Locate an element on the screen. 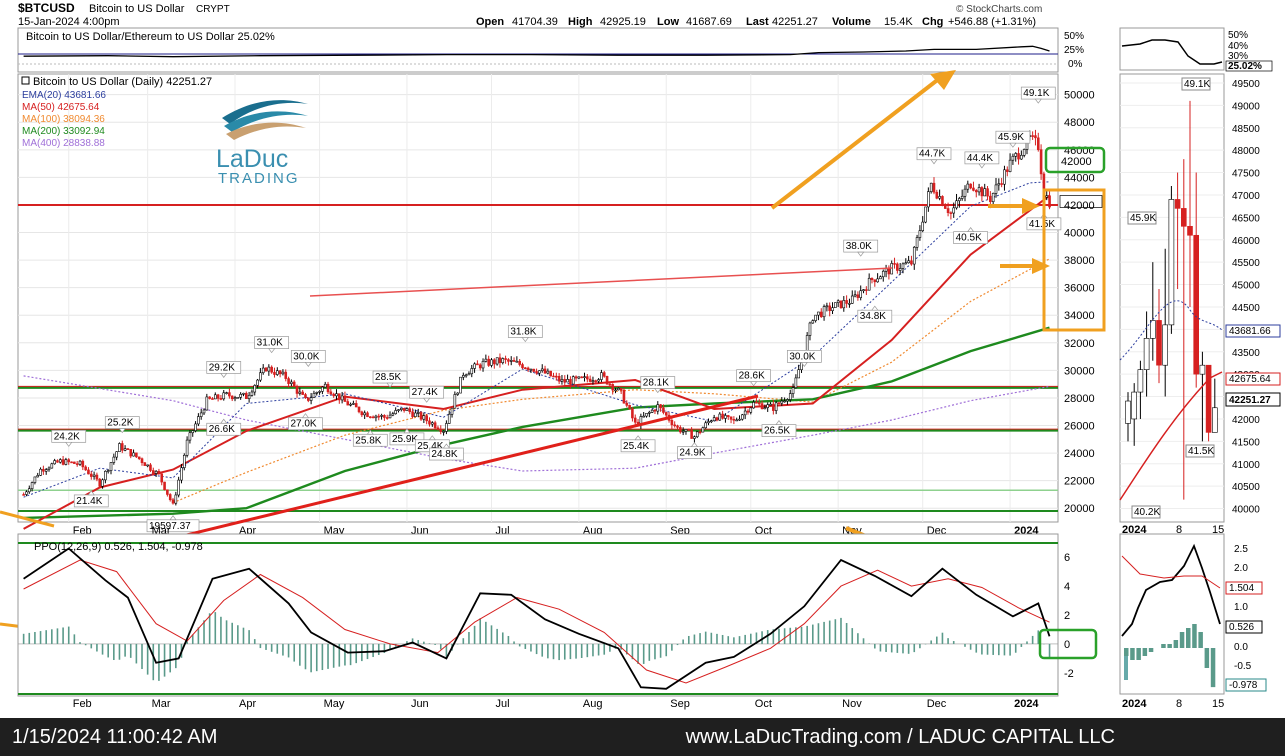  svg-text: 2.5 is located at coordinates (1241, 549).